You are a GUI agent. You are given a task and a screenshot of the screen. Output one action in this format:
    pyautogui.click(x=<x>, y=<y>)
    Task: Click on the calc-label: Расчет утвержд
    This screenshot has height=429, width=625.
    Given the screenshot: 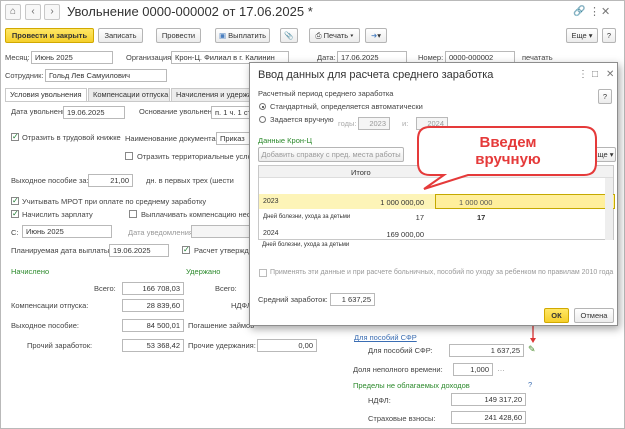 What is the action you would take?
    pyautogui.click(x=221, y=250)
    